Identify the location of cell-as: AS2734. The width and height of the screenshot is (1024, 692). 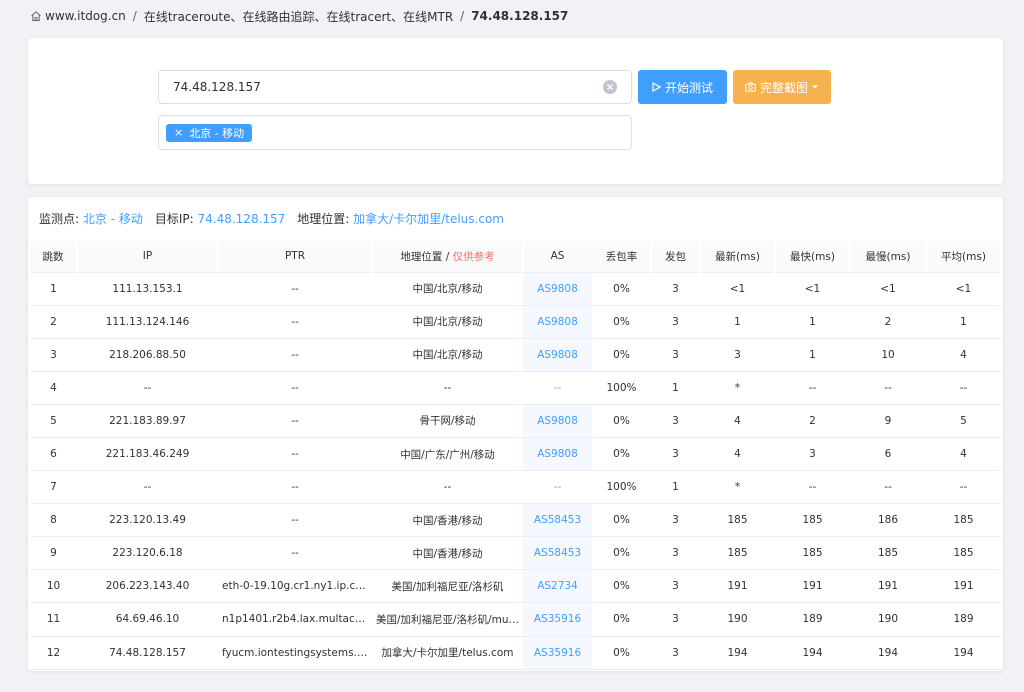
(557, 586).